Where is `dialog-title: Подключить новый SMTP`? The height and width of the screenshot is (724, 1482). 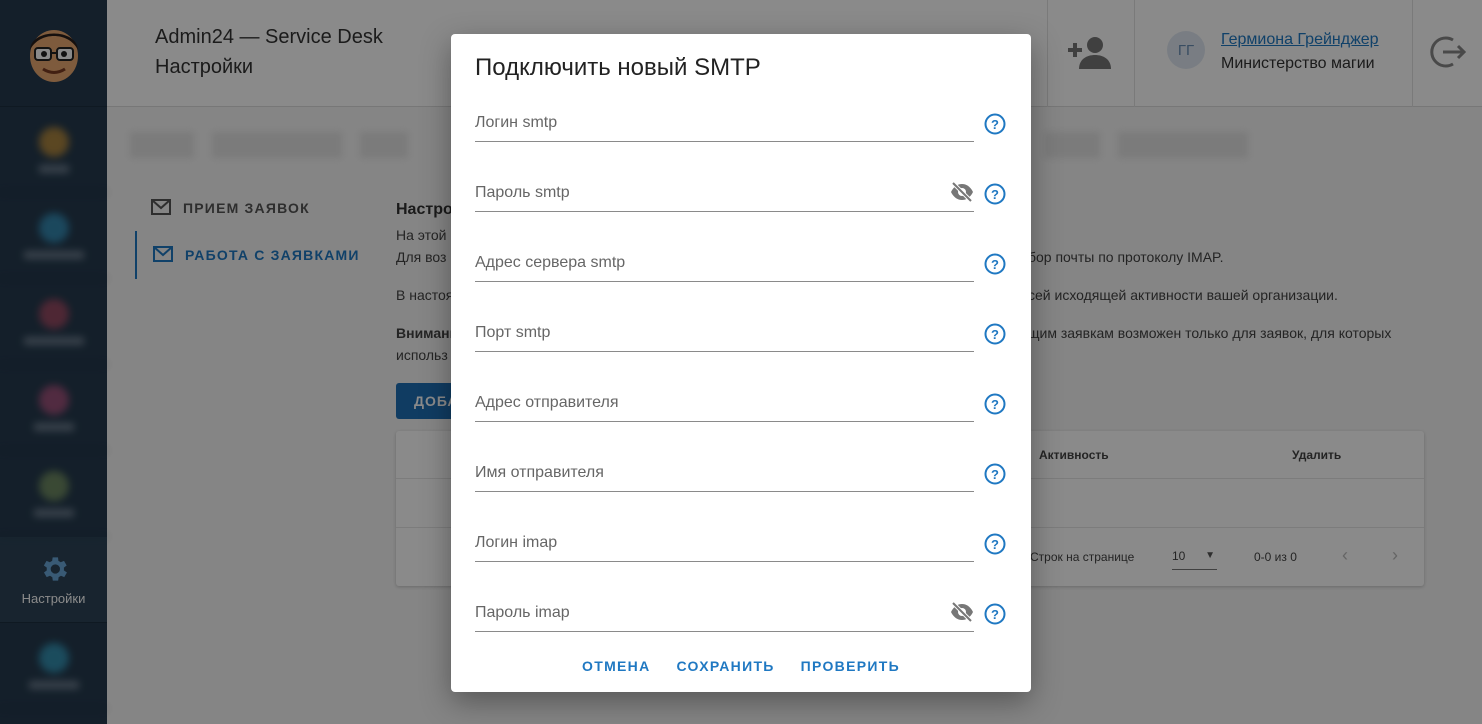
dialog-title: Подключить новый SMTP is located at coordinates (618, 67).